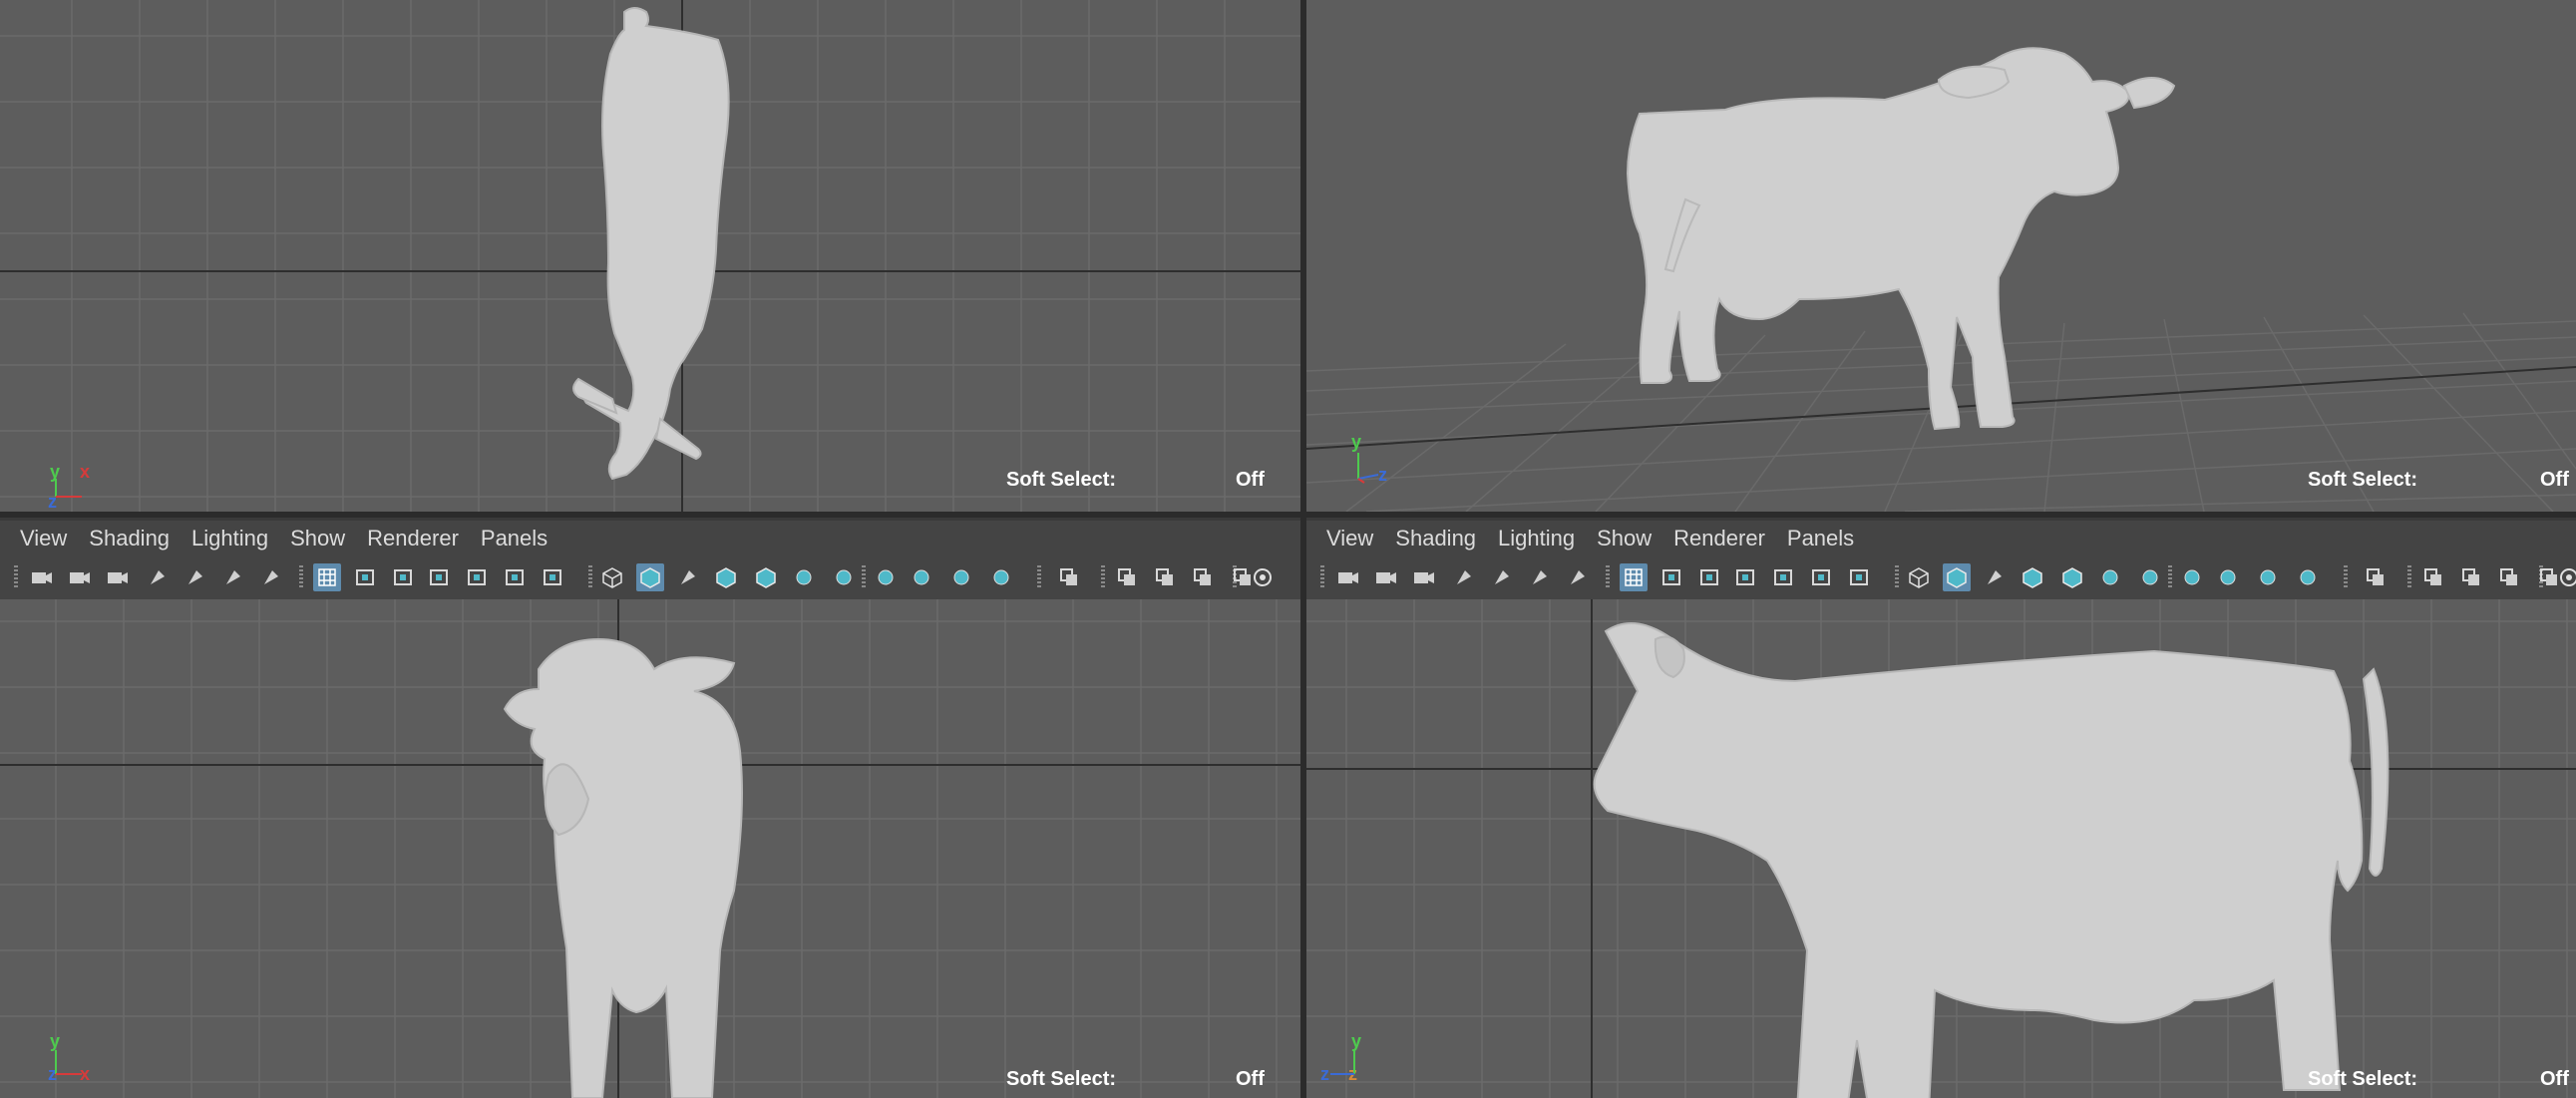 The height and width of the screenshot is (1098, 2576). Describe the element at coordinates (1288, 515) in the screenshot. I see `viewport-divider` at that location.